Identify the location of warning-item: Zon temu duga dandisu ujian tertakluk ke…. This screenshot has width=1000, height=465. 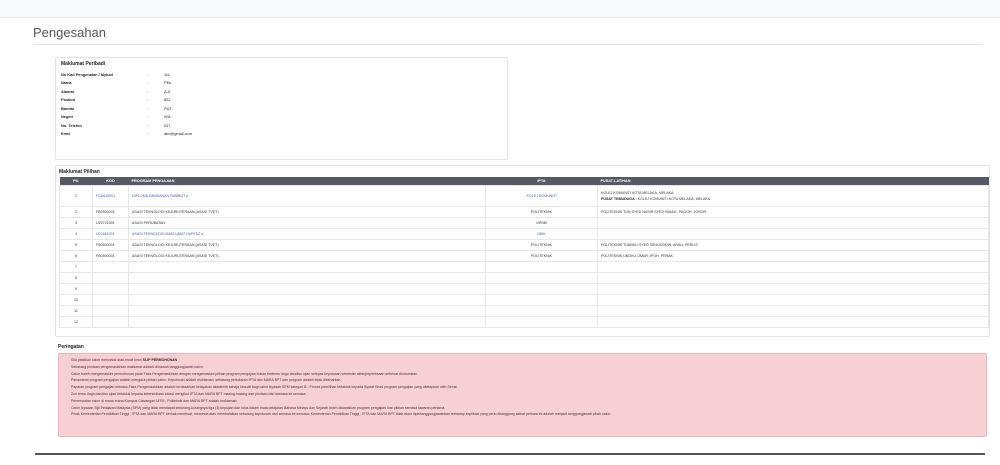
(525, 394).